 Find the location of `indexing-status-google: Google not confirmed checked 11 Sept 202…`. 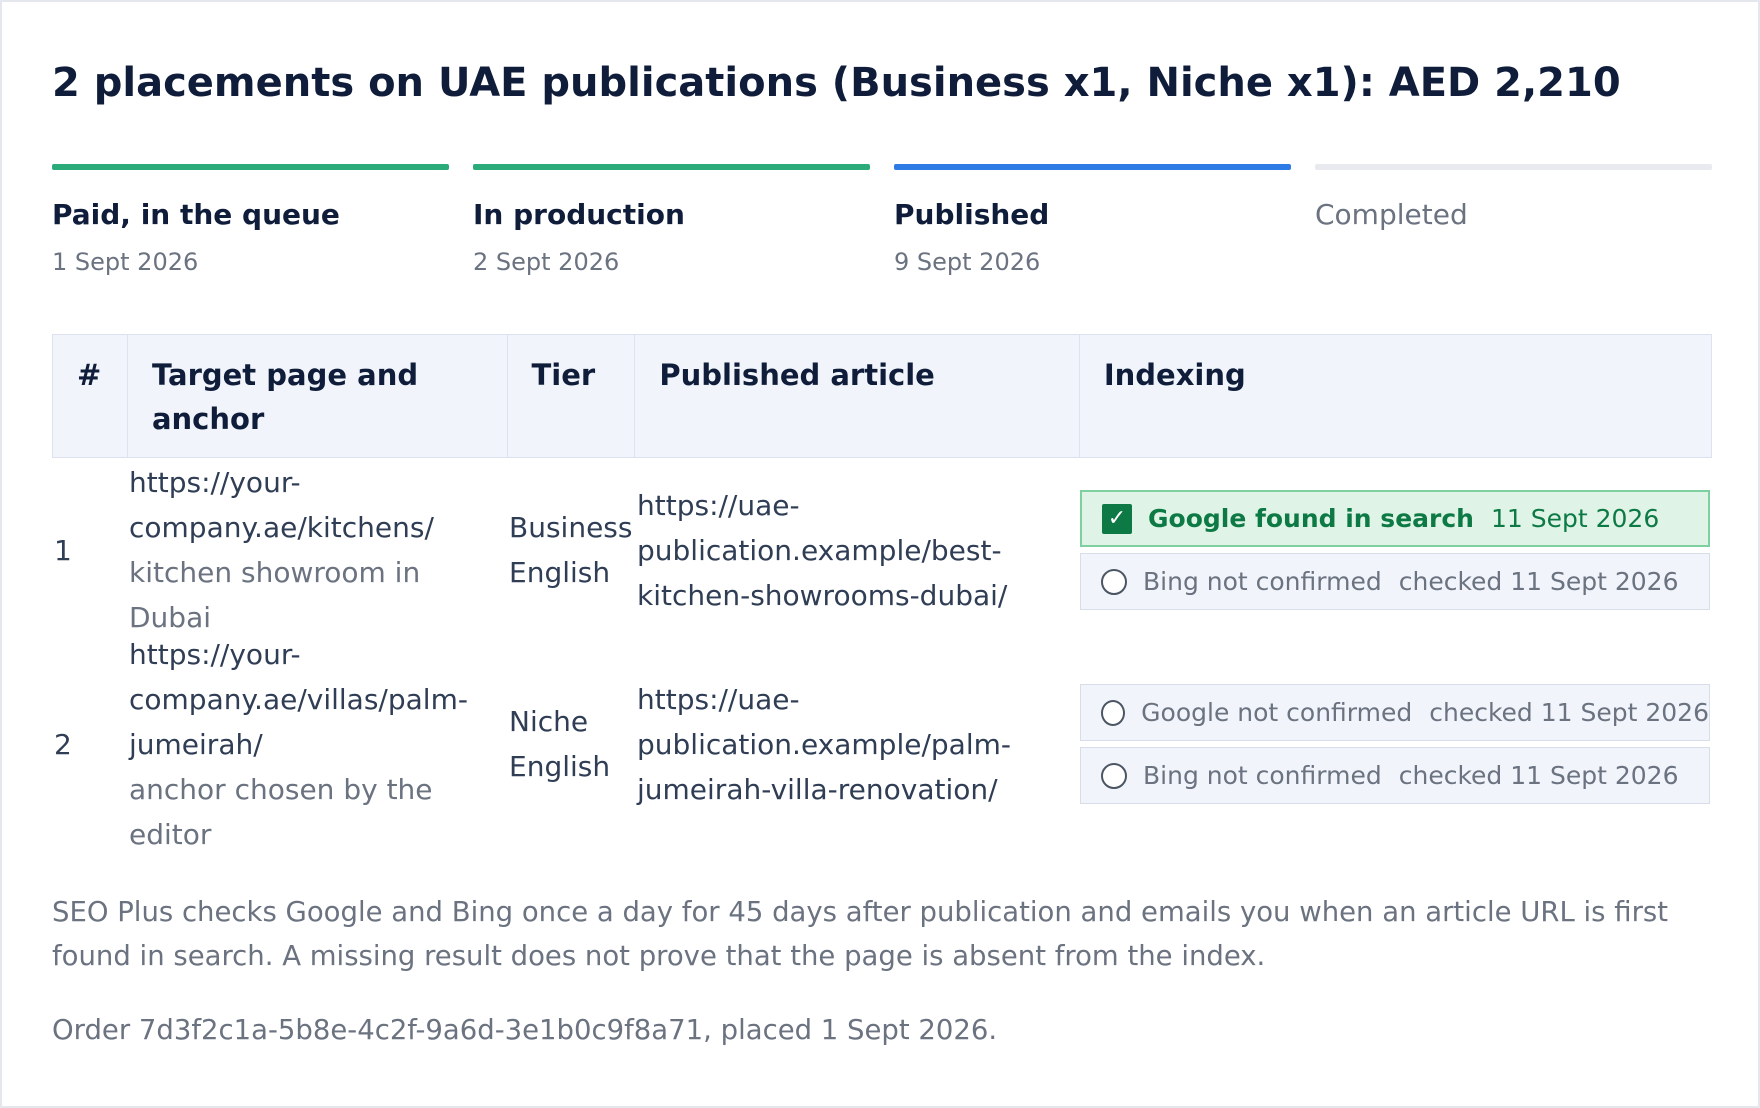

indexing-status-google: Google not confirmed checked 11 Sept 202… is located at coordinates (1395, 712).